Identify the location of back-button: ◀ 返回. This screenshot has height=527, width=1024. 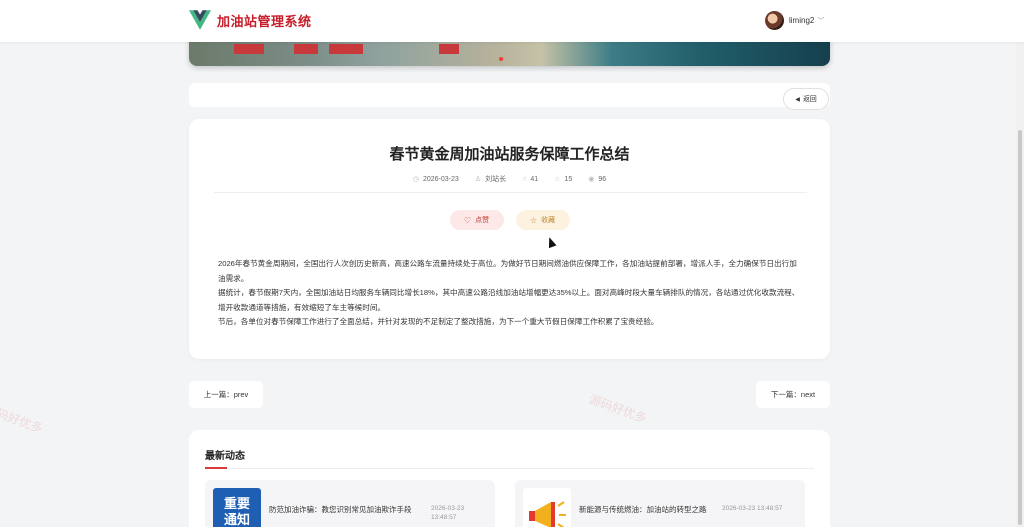
(806, 99).